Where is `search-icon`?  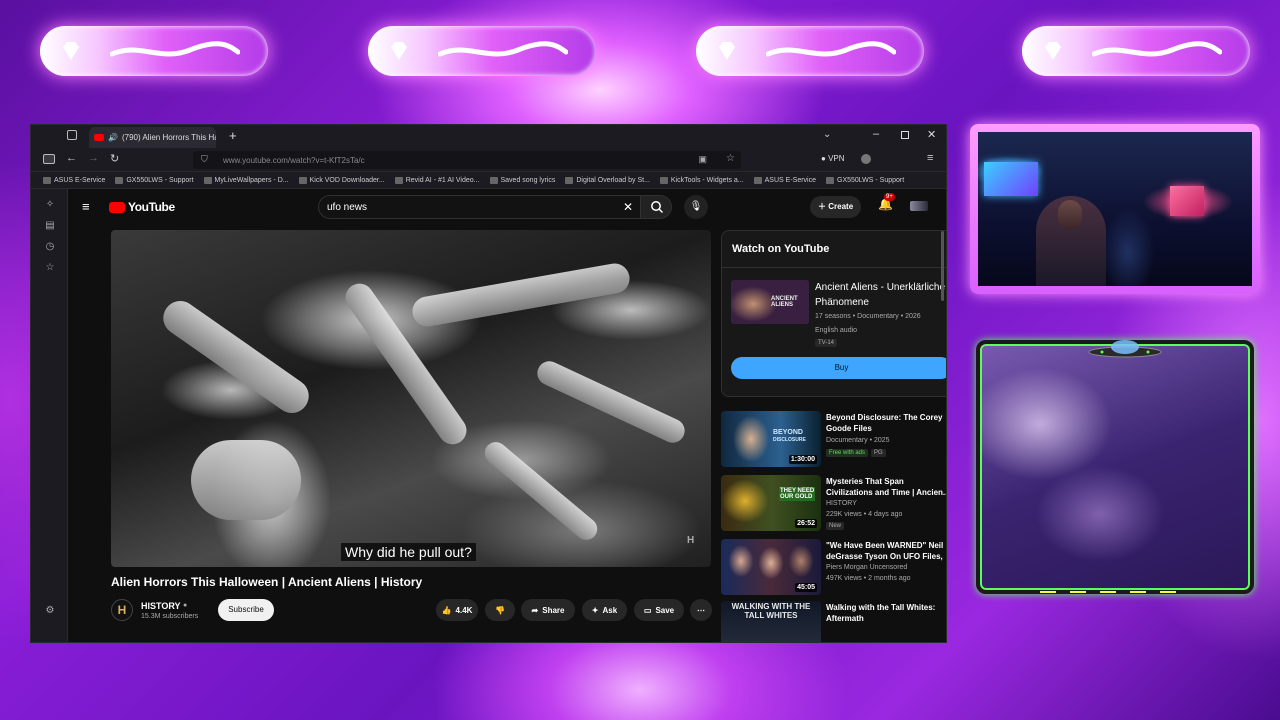
search-icon is located at coordinates (657, 207).